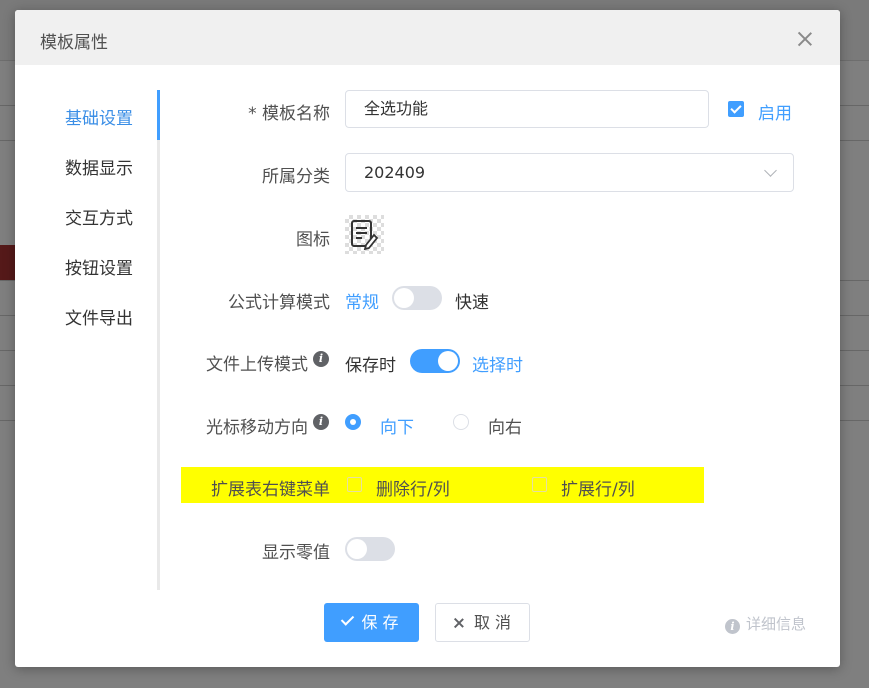  What do you see at coordinates (598, 487) in the screenshot?
I see `expand-row-col-label: 扩展行/列` at bounding box center [598, 487].